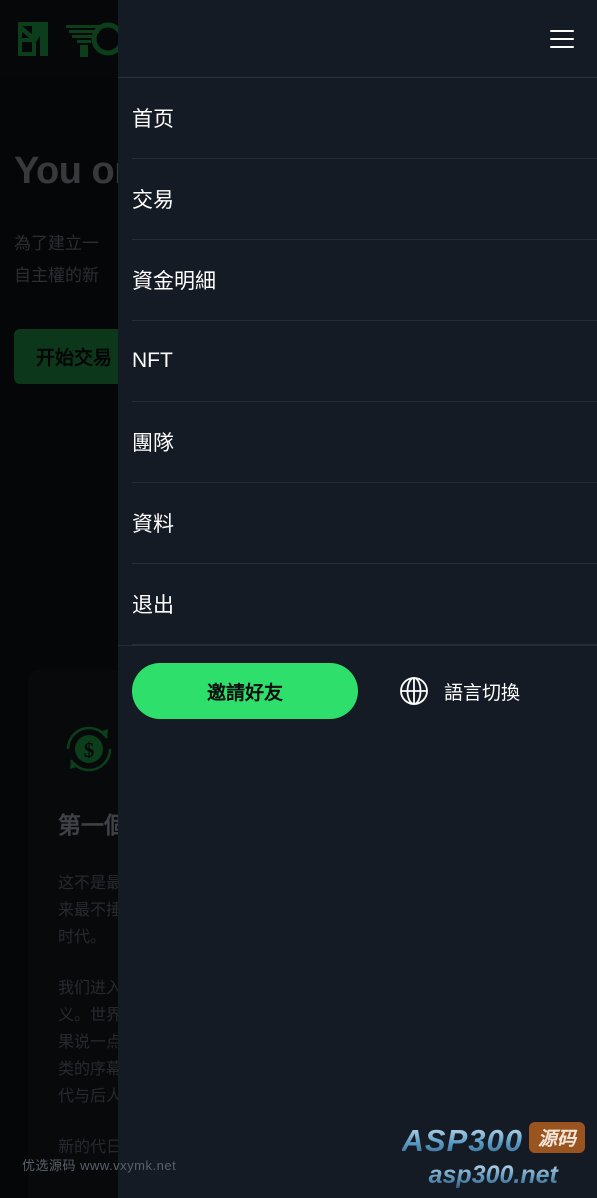  What do you see at coordinates (562, 38) in the screenshot?
I see `hamburger-icon` at bounding box center [562, 38].